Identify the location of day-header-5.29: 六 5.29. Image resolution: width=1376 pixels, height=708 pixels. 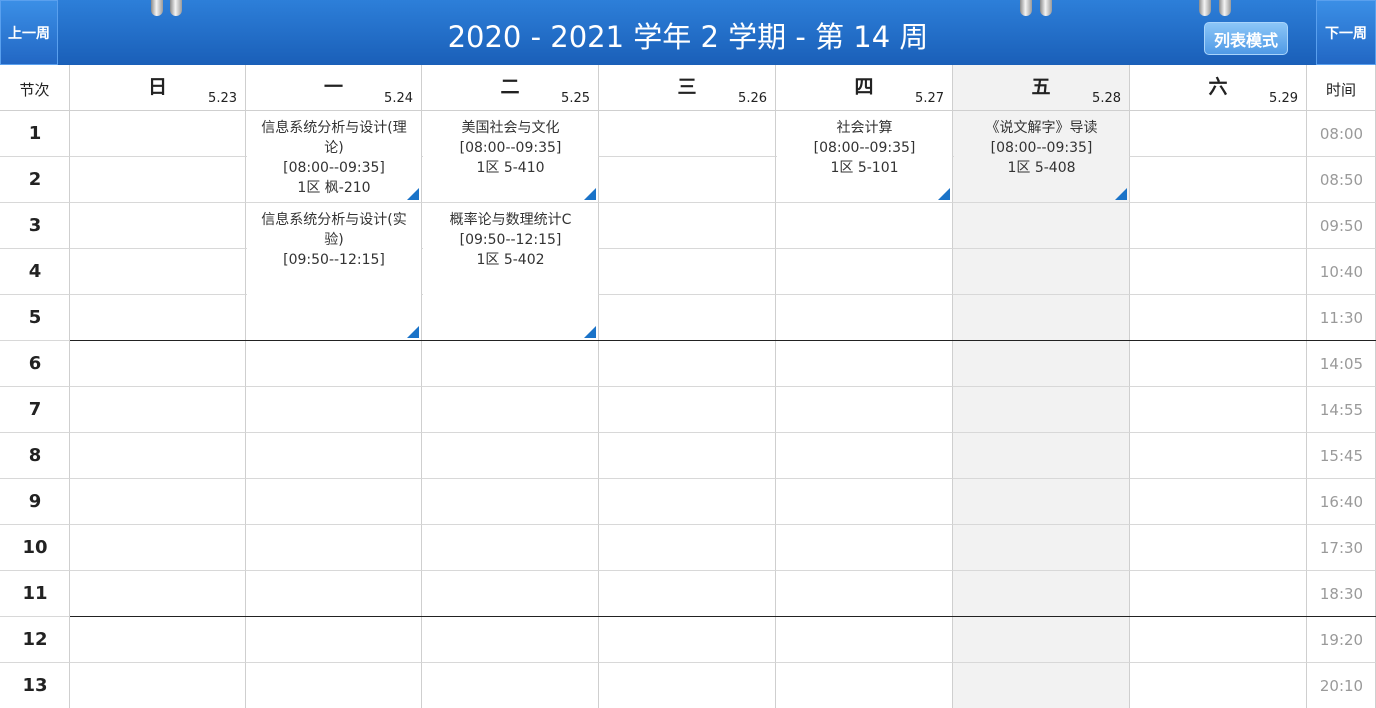
(1218, 88).